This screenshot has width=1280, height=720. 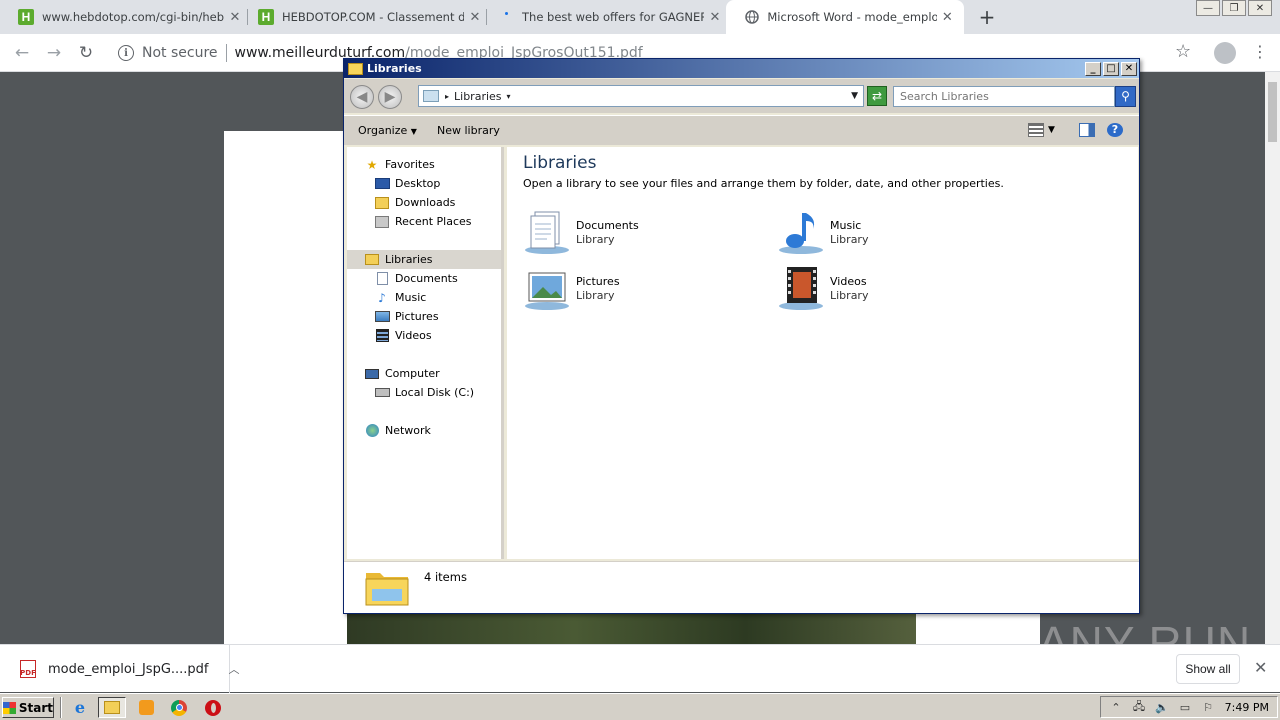 I want to click on view-options-dropdown-icon: ▼, so click(x=1051, y=130).